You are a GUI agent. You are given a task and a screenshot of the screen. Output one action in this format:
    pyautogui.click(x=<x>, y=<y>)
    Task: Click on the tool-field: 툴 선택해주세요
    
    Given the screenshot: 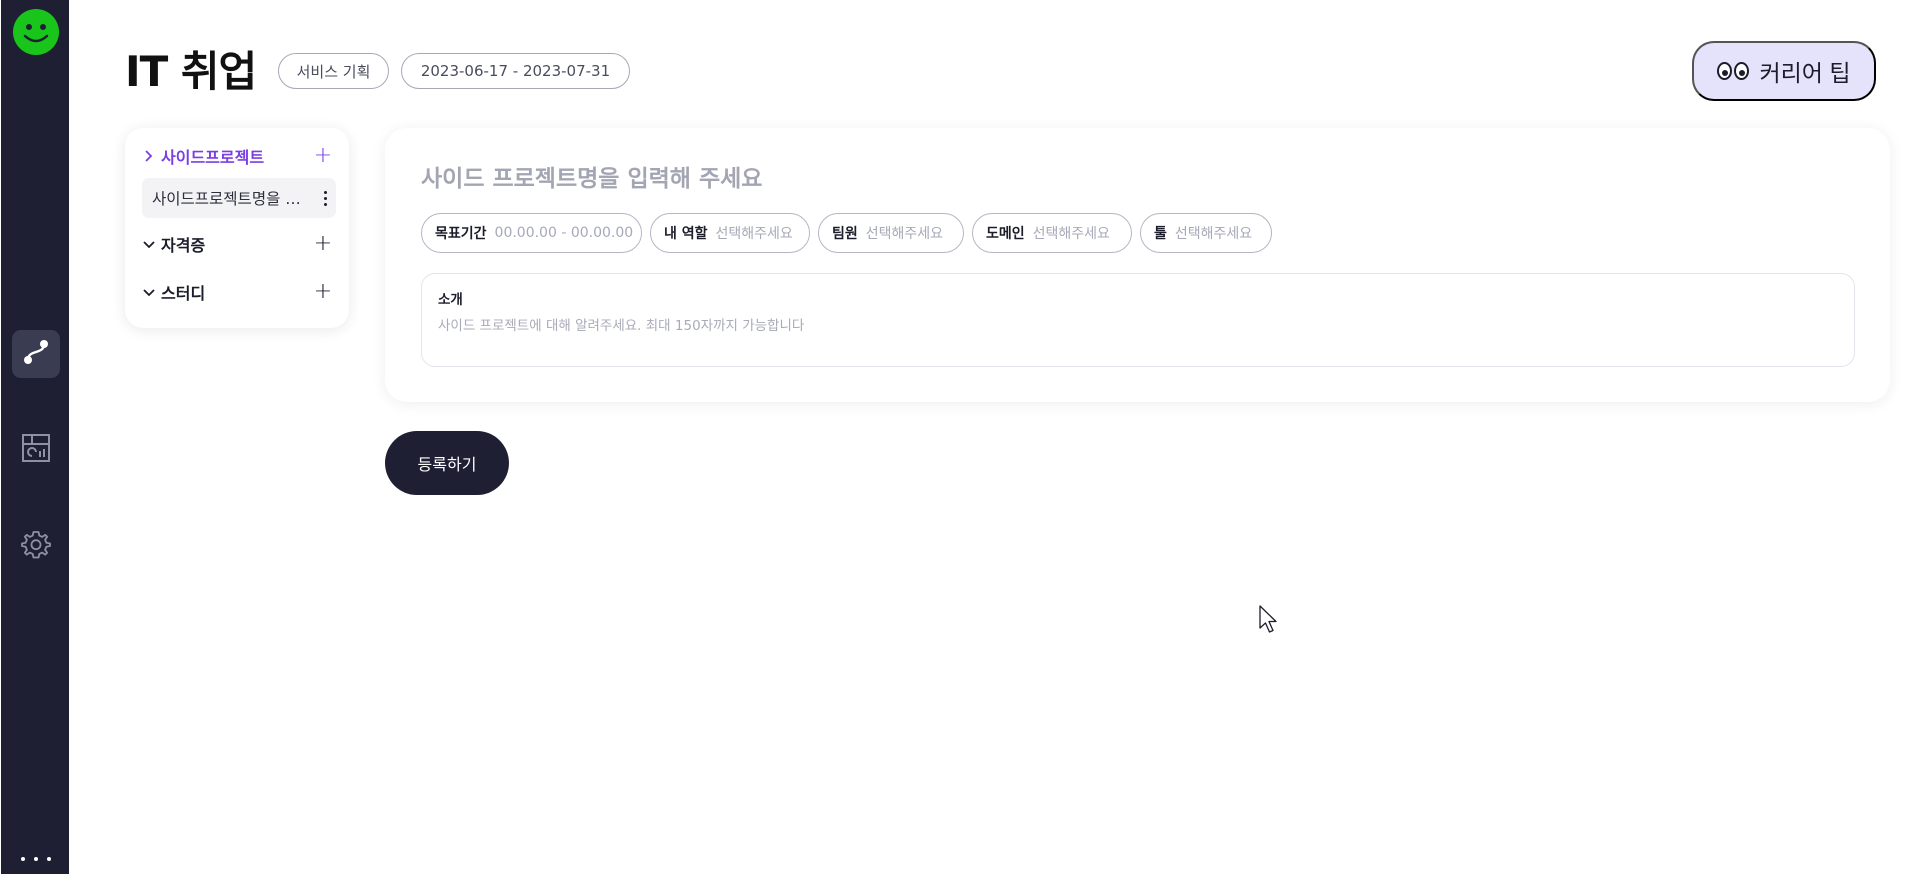 What is the action you would take?
    pyautogui.click(x=1206, y=233)
    